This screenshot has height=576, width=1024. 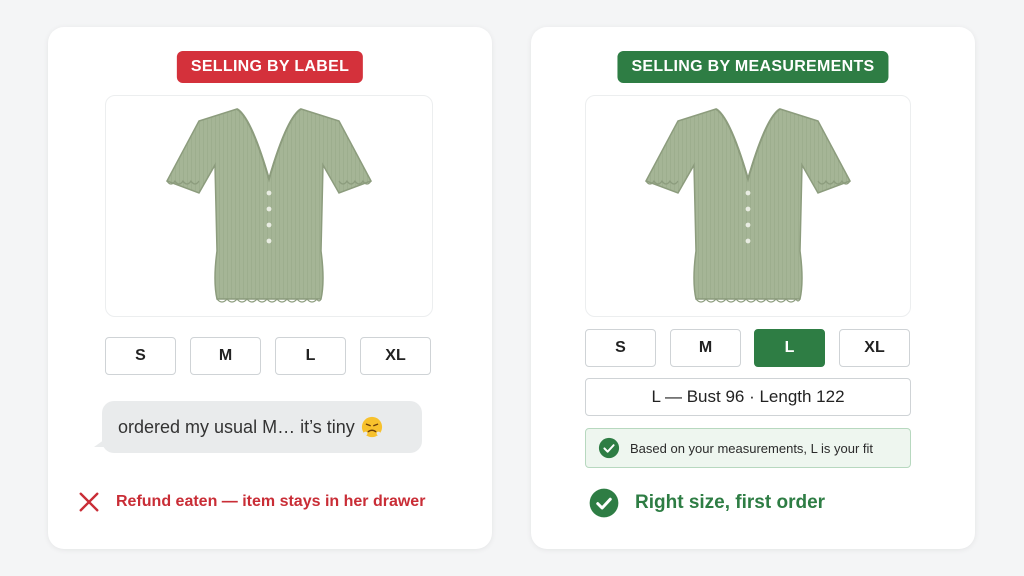 I want to click on positive-outcome: Right size, first order, so click(x=707, y=503).